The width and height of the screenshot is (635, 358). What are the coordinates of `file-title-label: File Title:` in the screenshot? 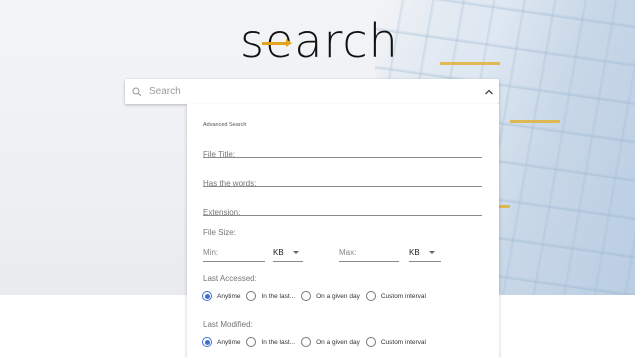 It's located at (219, 154).